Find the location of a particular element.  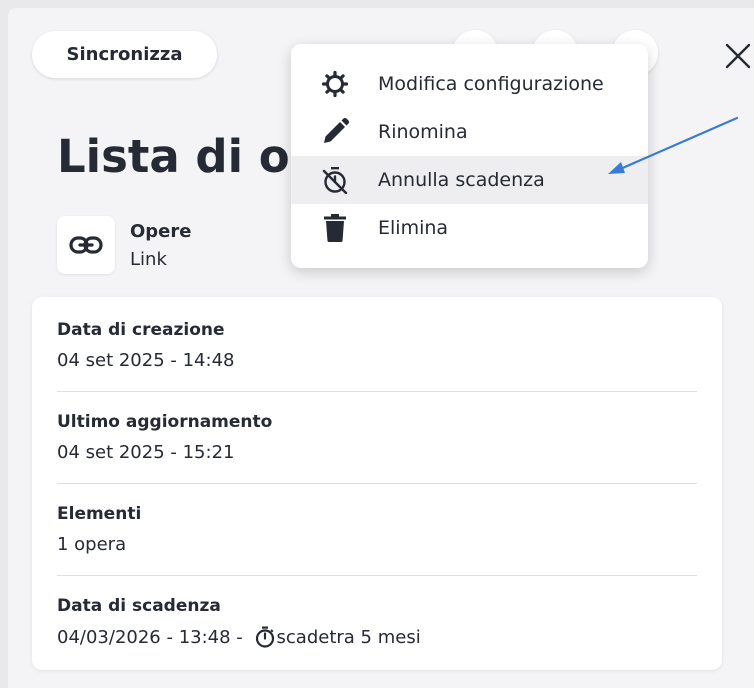

items-label: Elementi is located at coordinates (99, 514).